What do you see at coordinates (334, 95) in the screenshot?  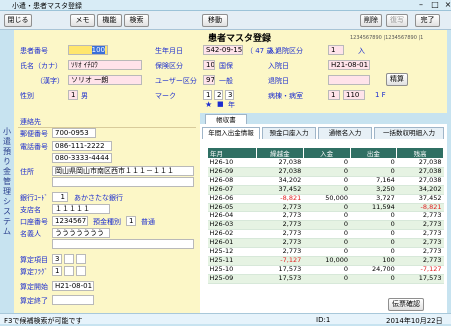 I see `ward-field: 1` at bounding box center [334, 95].